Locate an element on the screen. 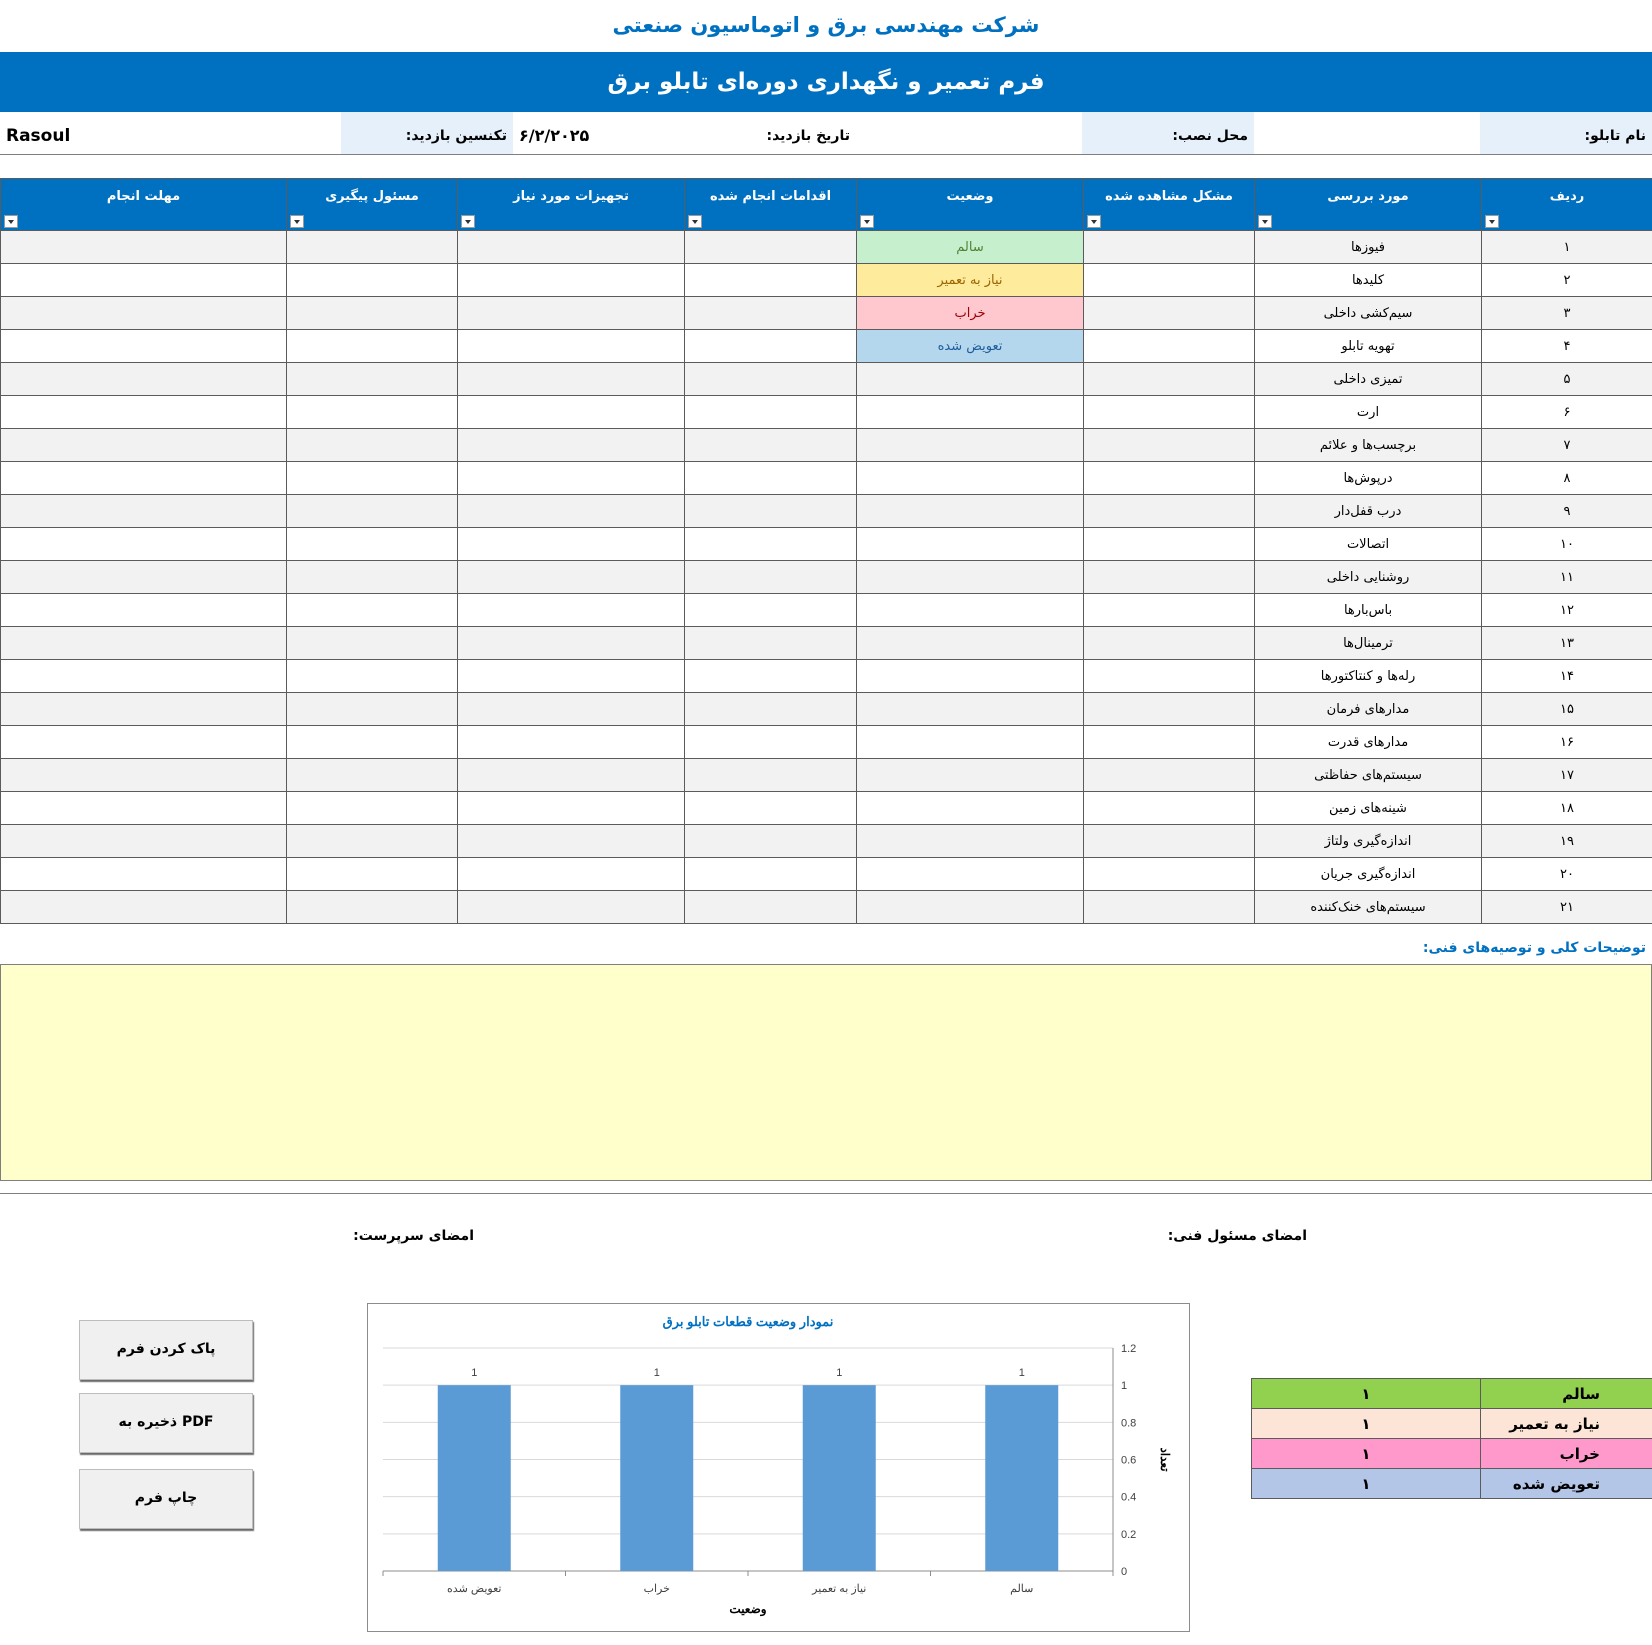  clear-form-button: پاک کردن فرم is located at coordinates (166, 1350).